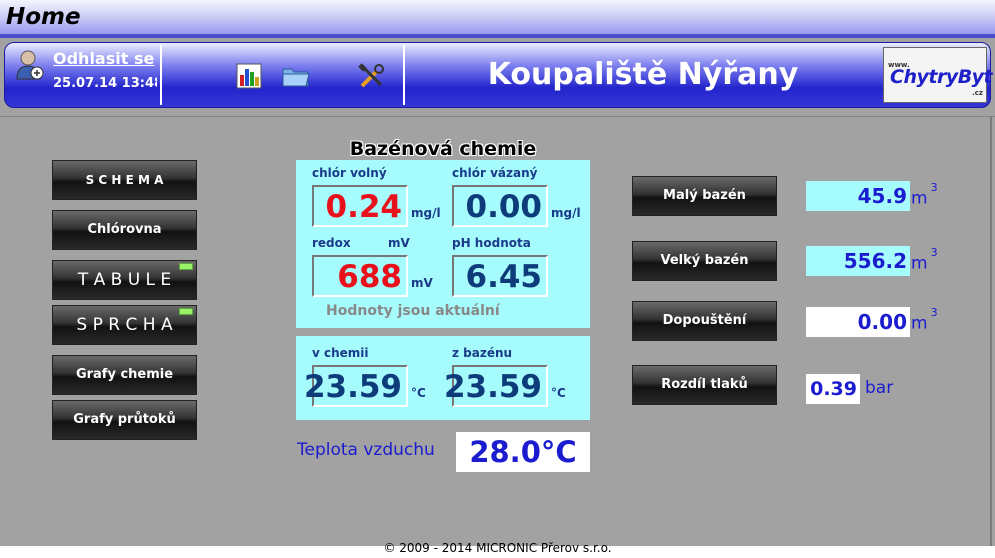 The height and width of the screenshot is (558, 995). I want to click on logout-link: Odhlasit se, so click(103, 58).